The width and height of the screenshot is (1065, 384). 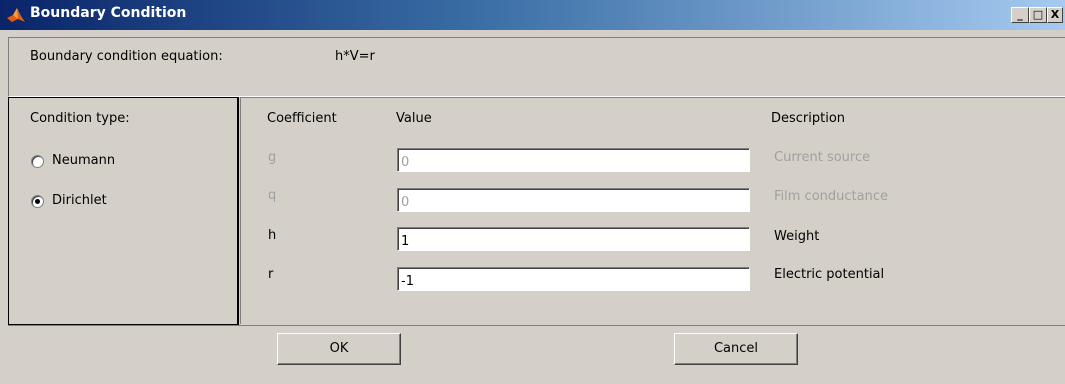 What do you see at coordinates (573, 200) in the screenshot?
I see `q-value-field: 0` at bounding box center [573, 200].